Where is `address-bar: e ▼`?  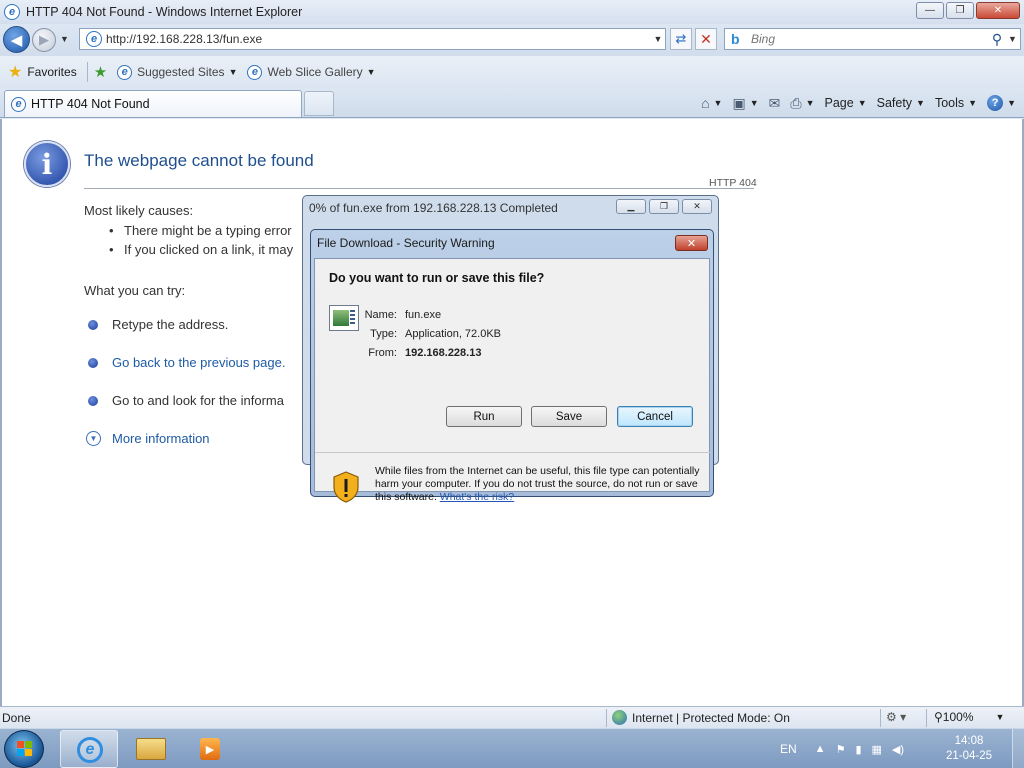 address-bar: e ▼ is located at coordinates (372, 39).